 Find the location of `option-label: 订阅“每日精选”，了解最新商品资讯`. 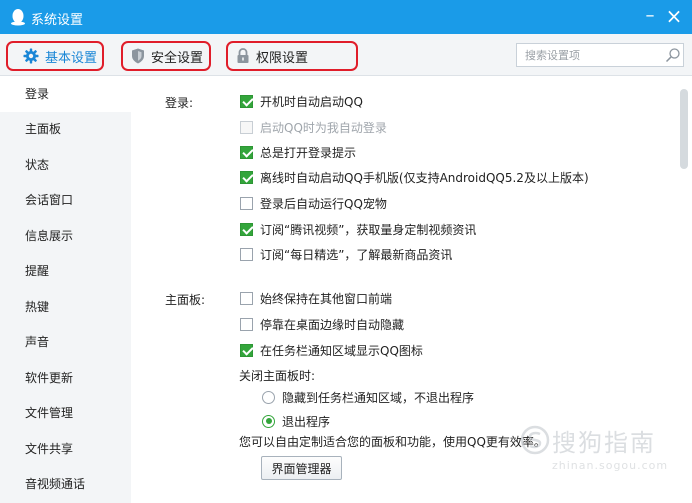

option-label: 订阅“每日精选”，了解最新商品资讯 is located at coordinates (356, 254).